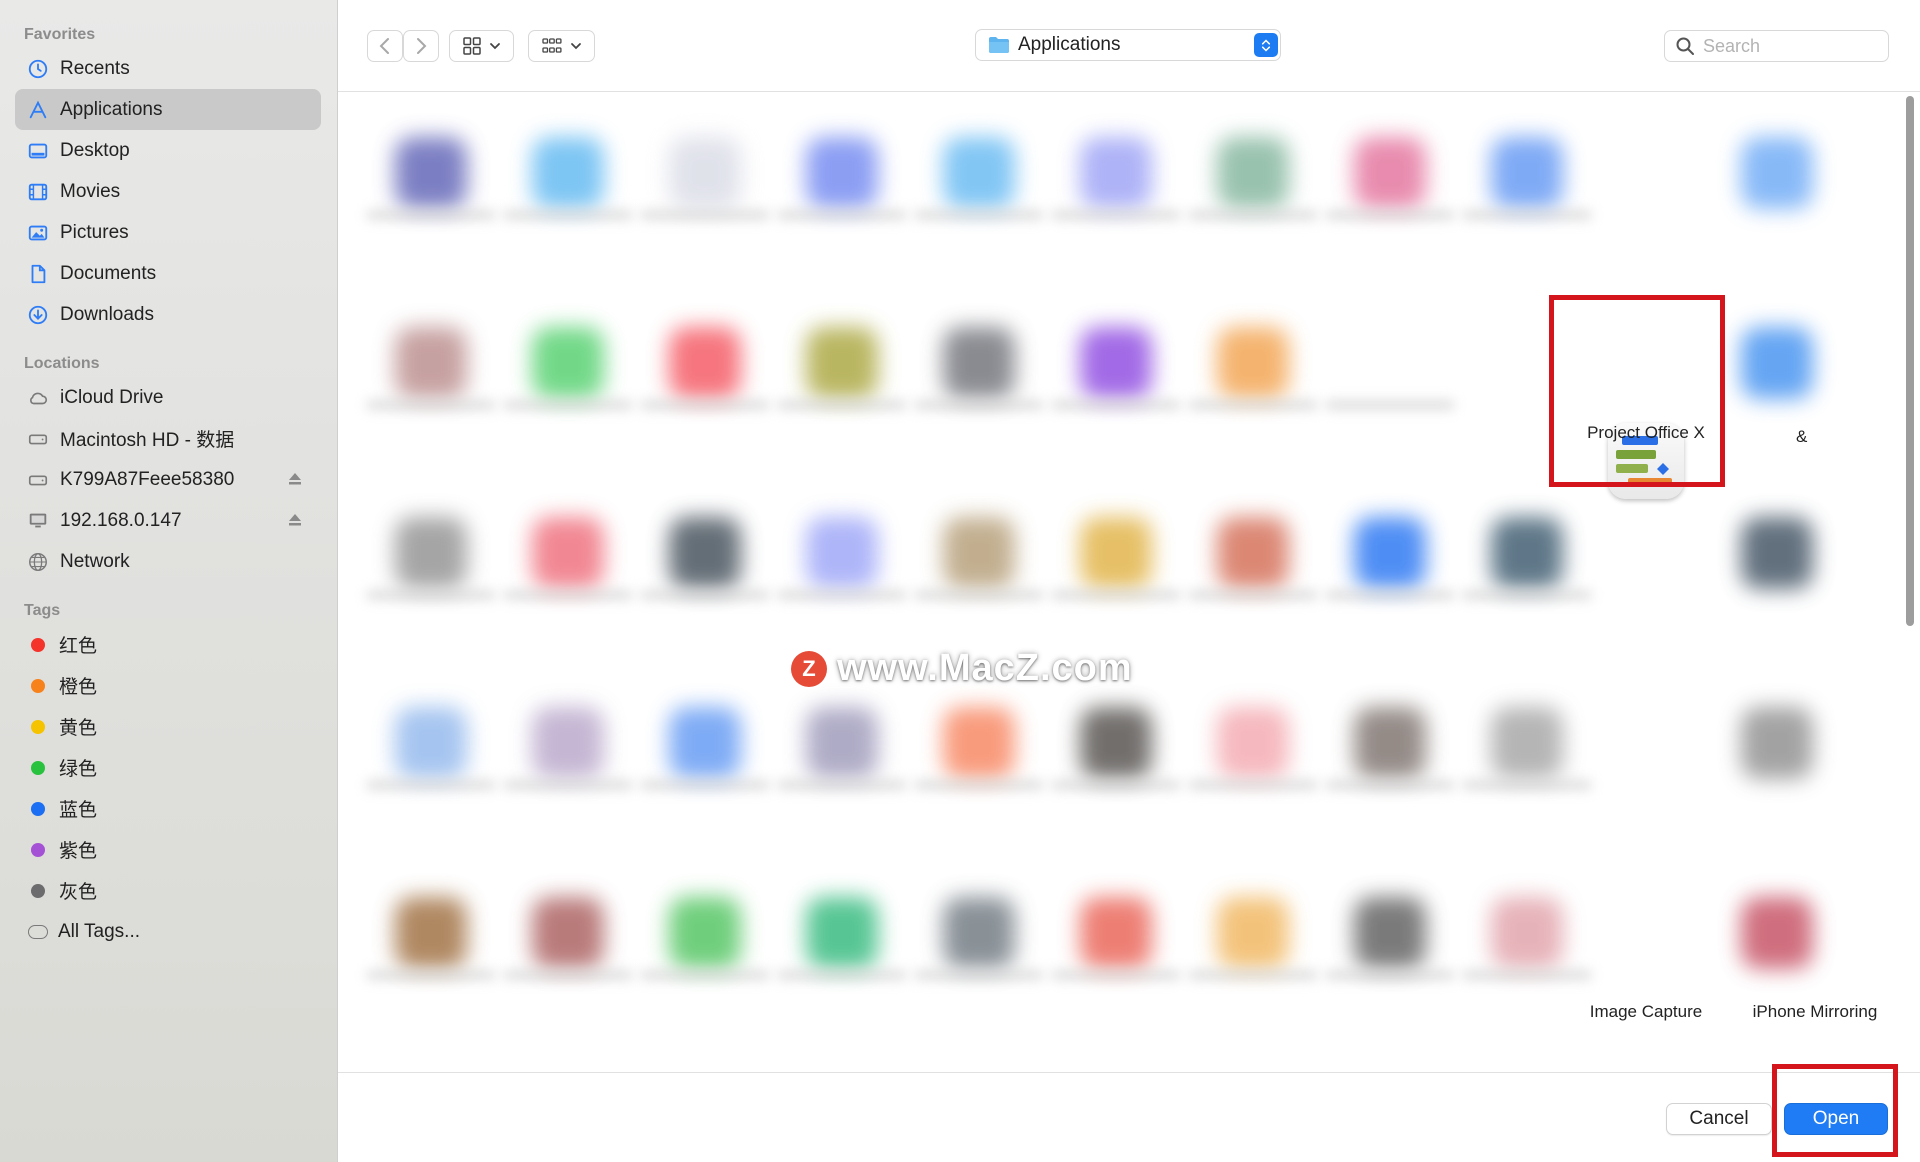 This screenshot has height=1162, width=1920. I want to click on sidebar-tag-blue: 蓝色, so click(168, 808).